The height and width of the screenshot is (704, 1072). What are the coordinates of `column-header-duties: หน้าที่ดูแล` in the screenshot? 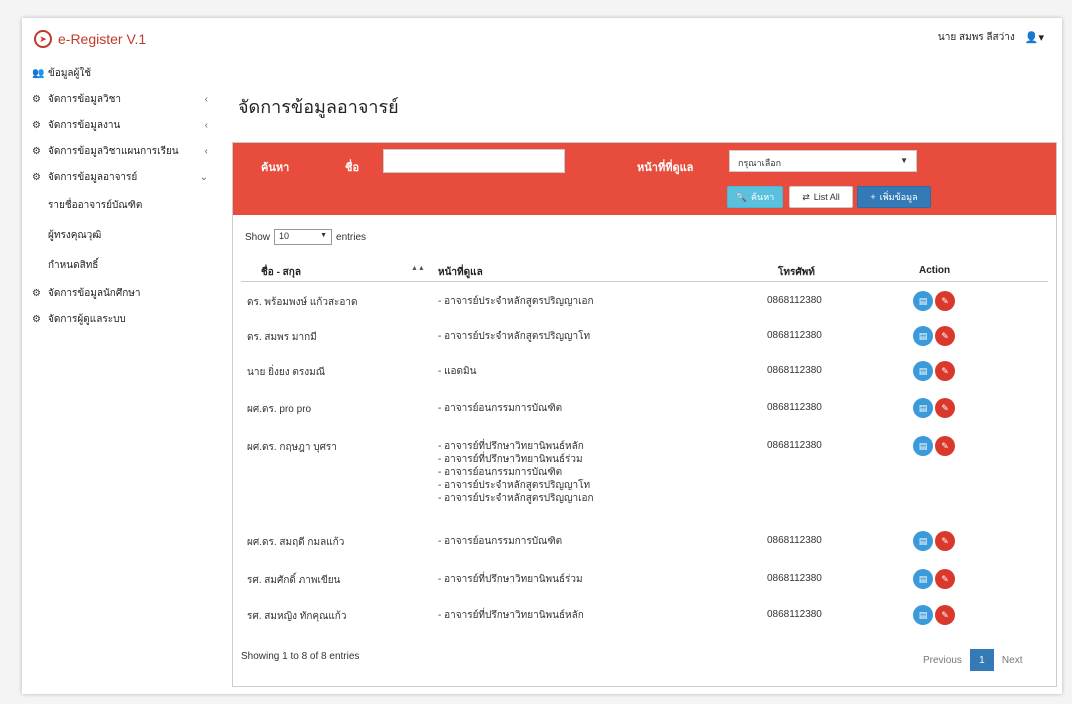 It's located at (460, 272).